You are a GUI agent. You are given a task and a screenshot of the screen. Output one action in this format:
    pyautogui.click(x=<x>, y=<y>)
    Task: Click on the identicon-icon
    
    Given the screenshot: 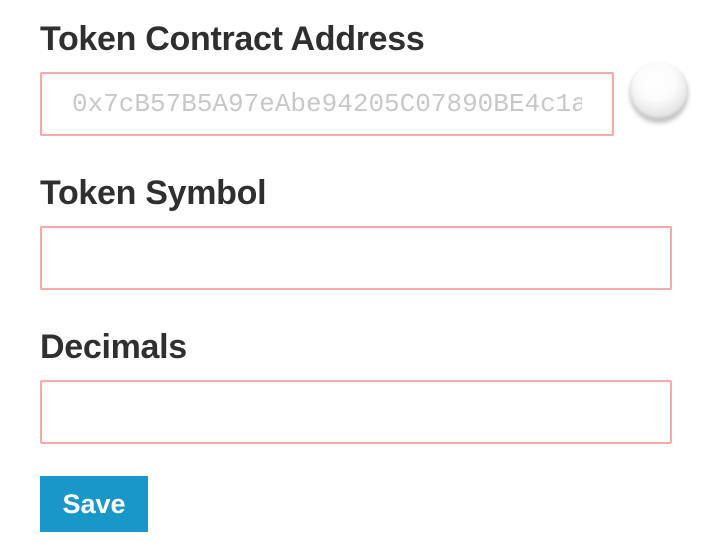 What is the action you would take?
    pyautogui.click(x=659, y=91)
    